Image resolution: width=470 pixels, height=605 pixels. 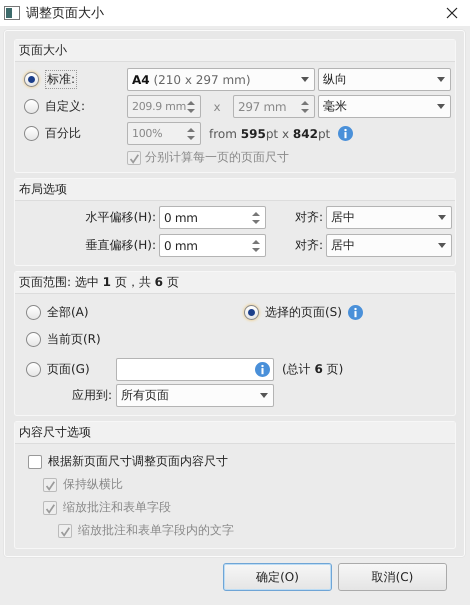 What do you see at coordinates (217, 157) in the screenshot?
I see `checkbox-label: 分别计算每一页的页面尺寸` at bounding box center [217, 157].